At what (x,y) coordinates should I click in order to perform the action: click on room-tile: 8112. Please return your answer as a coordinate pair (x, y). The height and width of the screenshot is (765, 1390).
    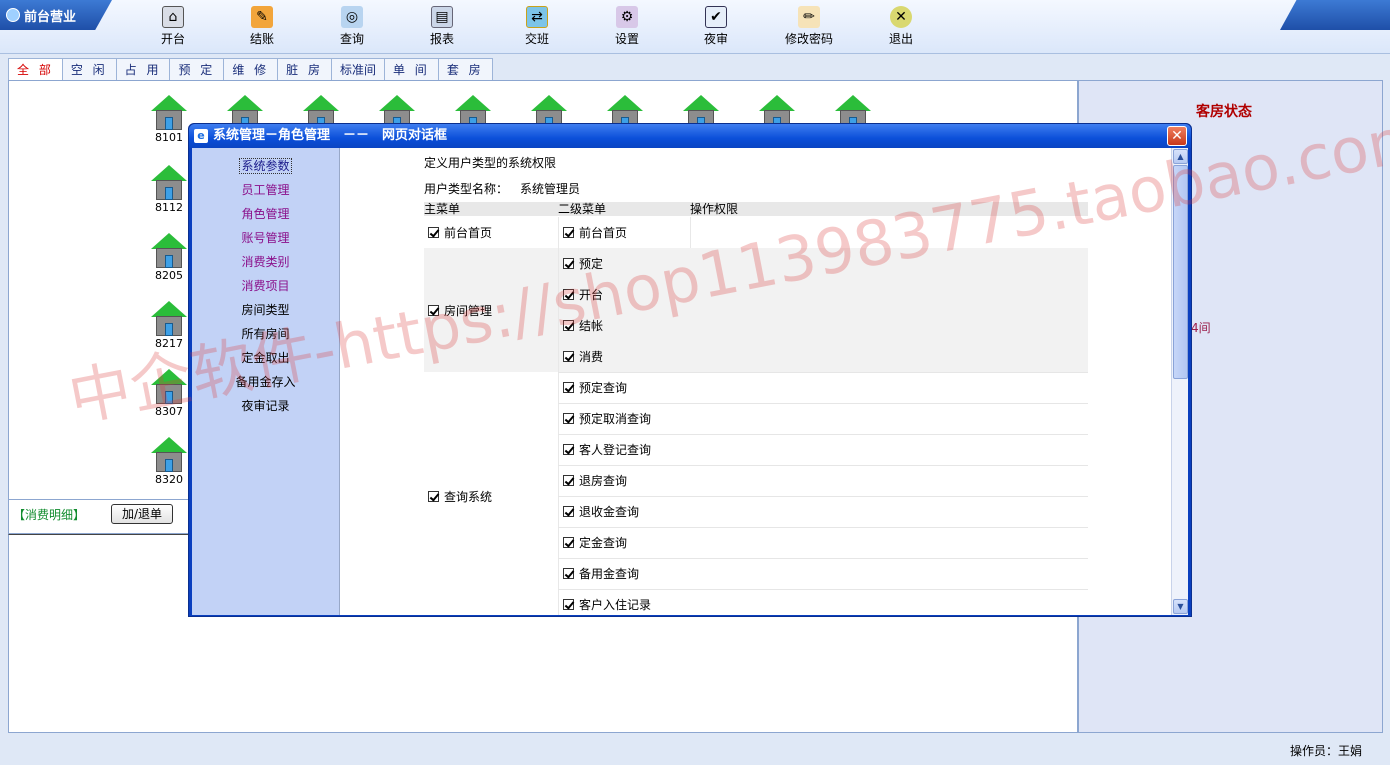
    Looking at the image, I should click on (169, 189).